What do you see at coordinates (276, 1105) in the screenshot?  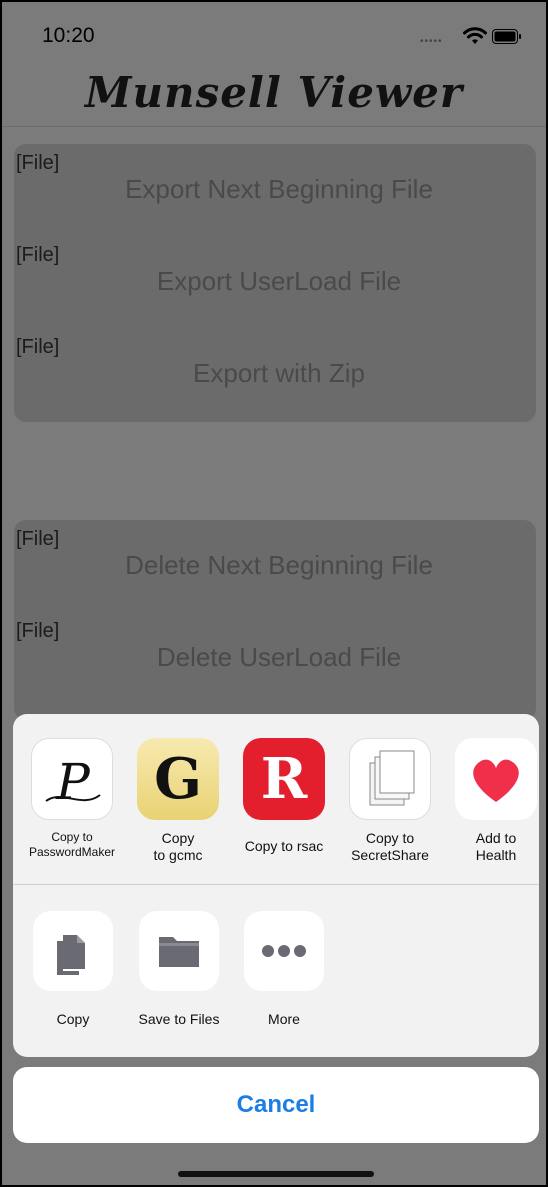 I see `cancel-button: Cancel` at bounding box center [276, 1105].